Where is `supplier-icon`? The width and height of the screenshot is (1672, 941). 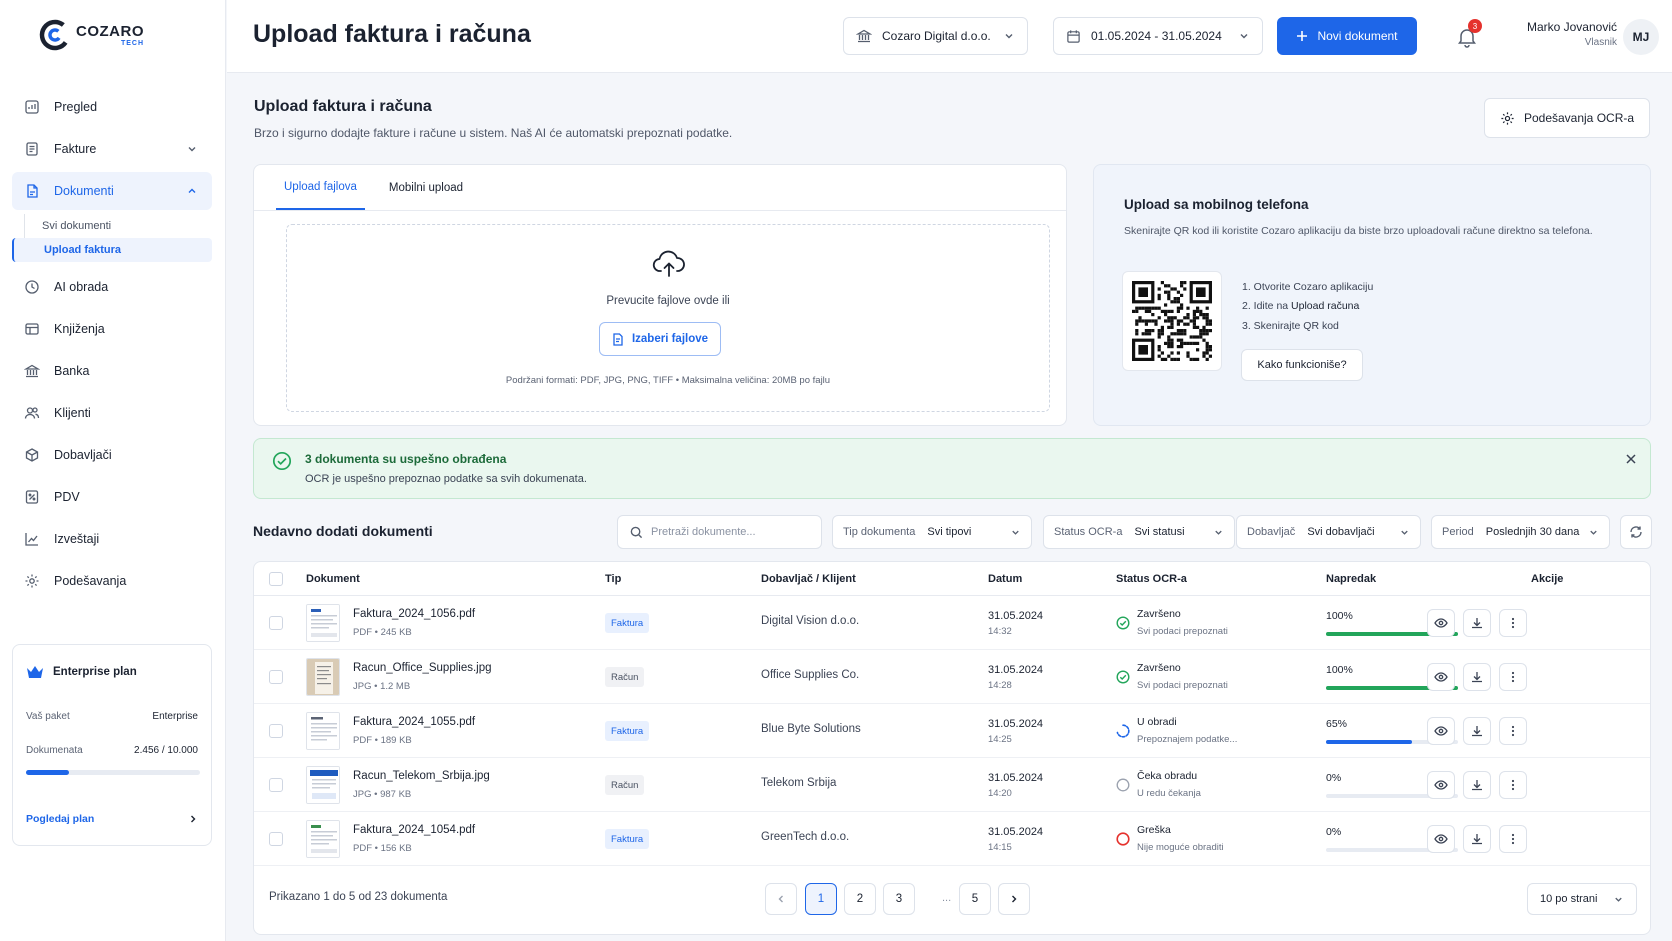 supplier-icon is located at coordinates (32, 455).